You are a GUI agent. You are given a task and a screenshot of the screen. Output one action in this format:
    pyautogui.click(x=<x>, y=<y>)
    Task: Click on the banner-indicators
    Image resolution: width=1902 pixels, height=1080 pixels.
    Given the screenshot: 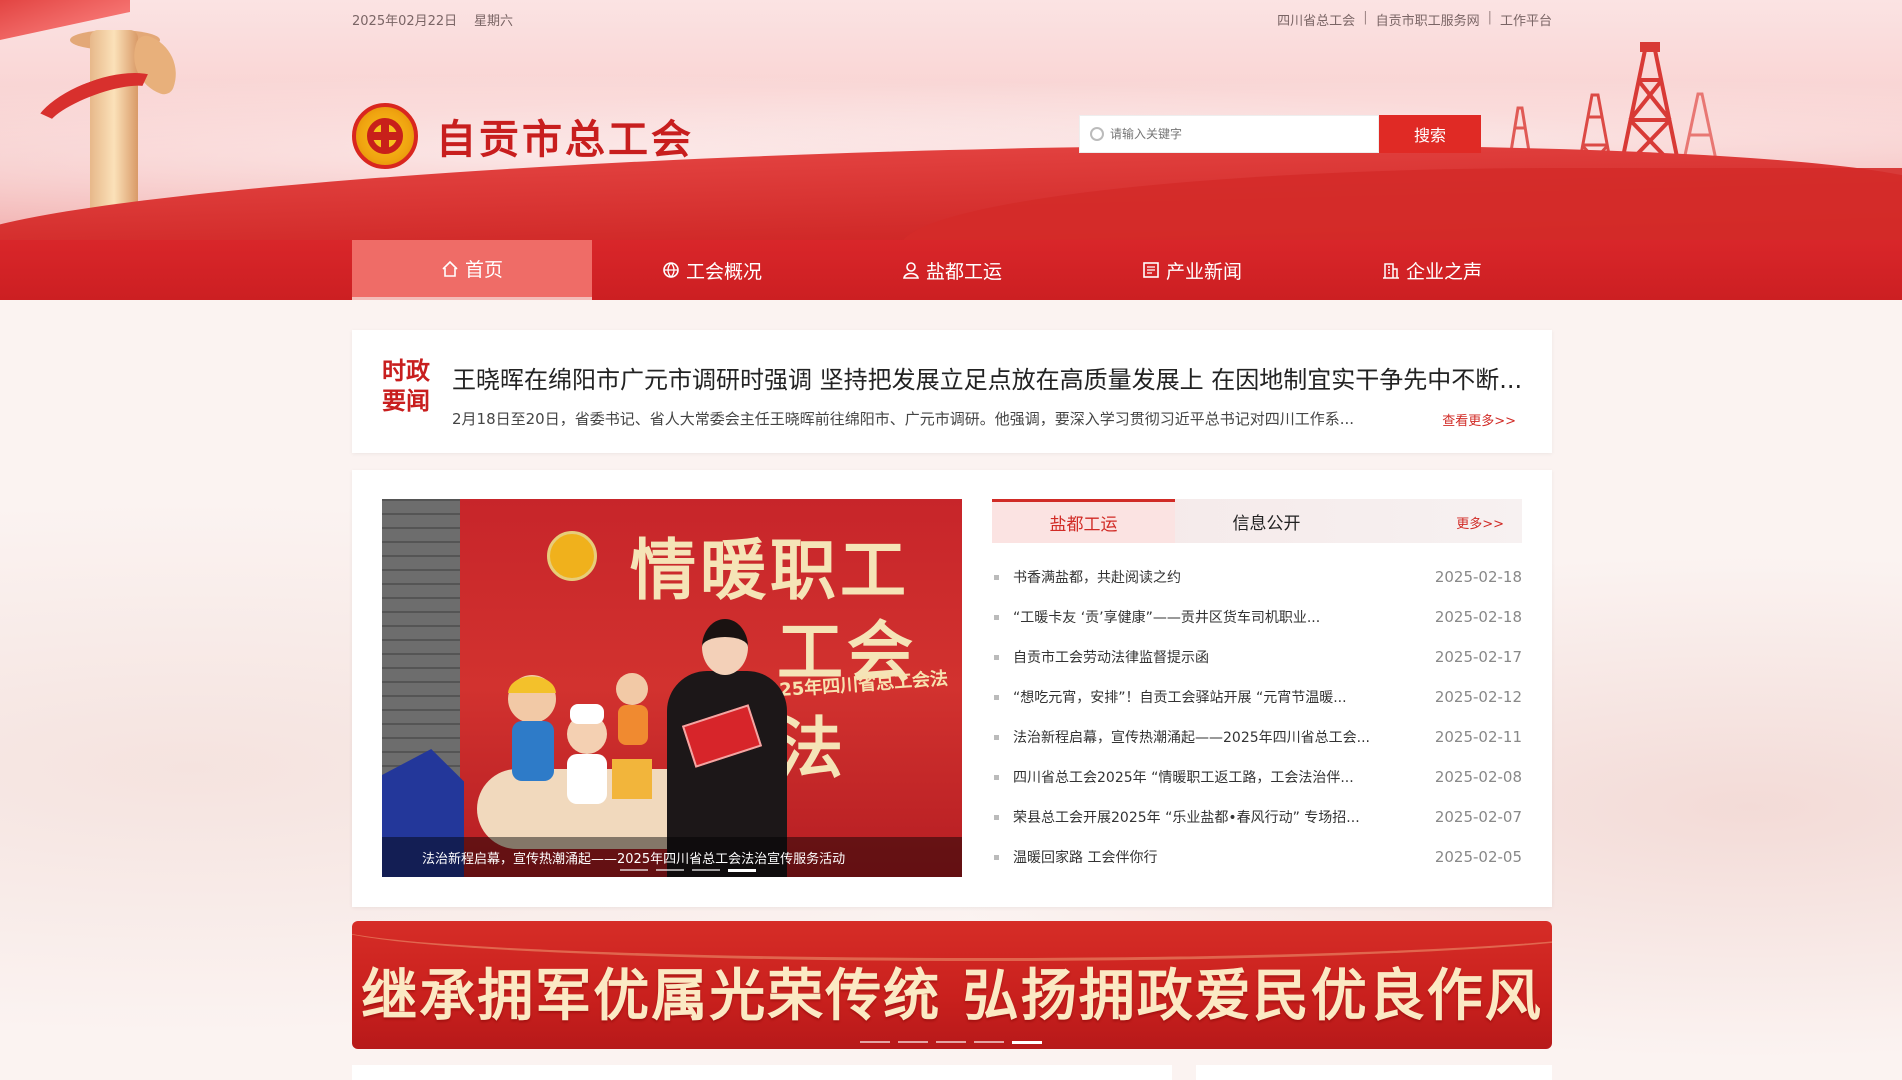 What is the action you would take?
    pyautogui.click(x=951, y=1042)
    